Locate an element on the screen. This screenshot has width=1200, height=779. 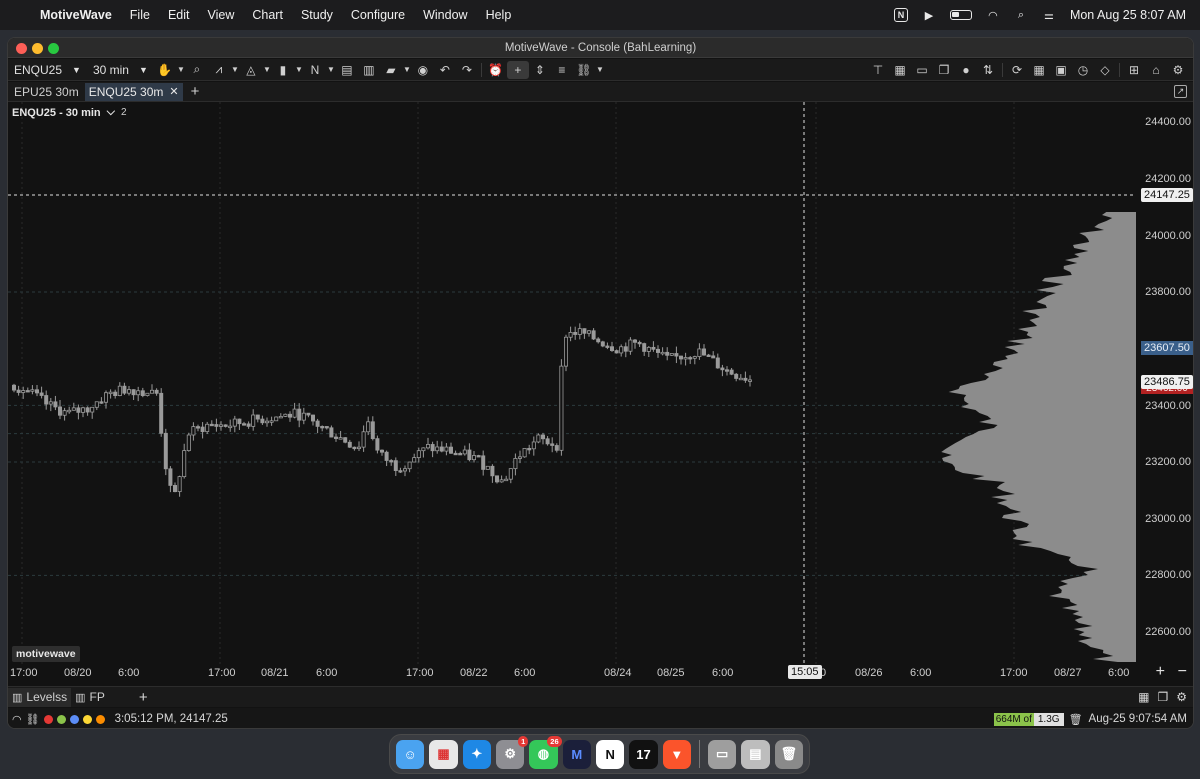
book-icon: ▣ is located at coordinates (1061, 70).